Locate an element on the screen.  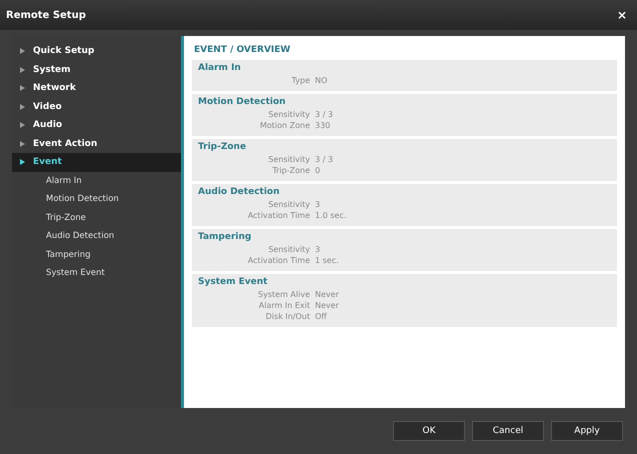
sidebar-subitem: Trip-Zone is located at coordinates (96, 217).